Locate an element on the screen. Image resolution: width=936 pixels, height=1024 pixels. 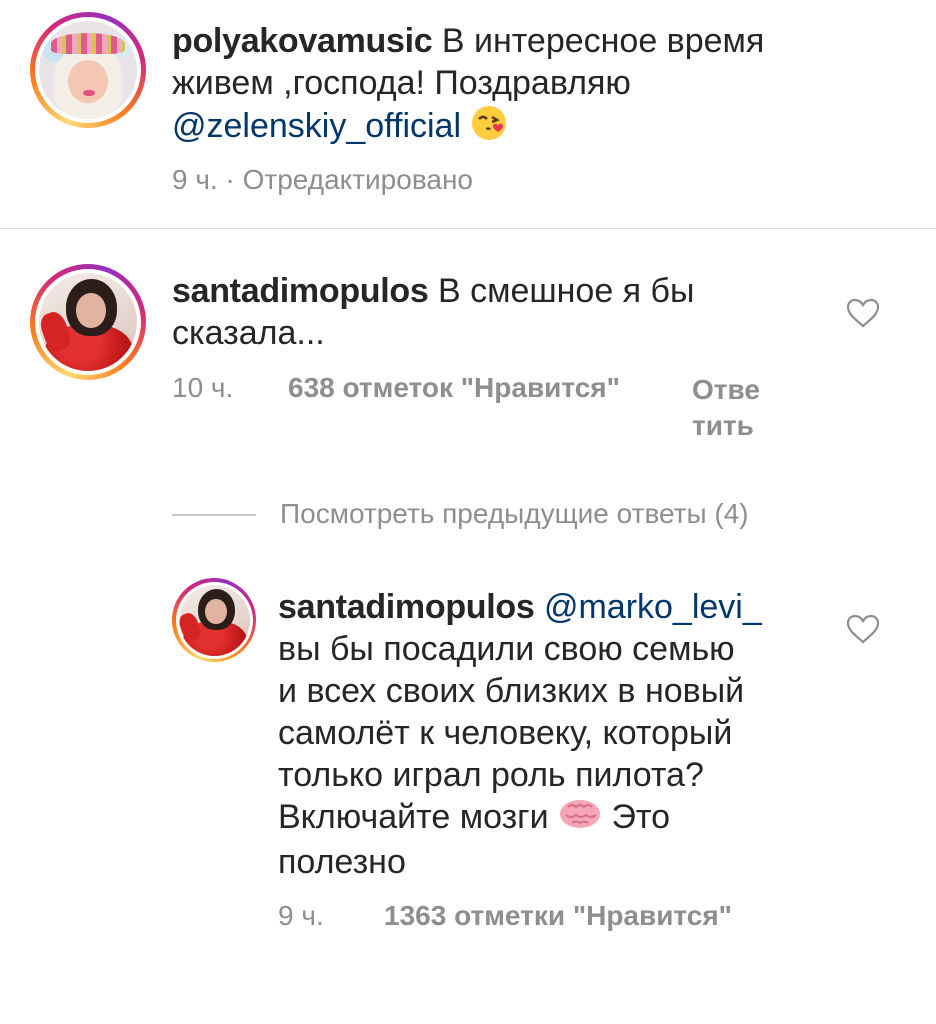
avatar-santadimopulos is located at coordinates (88, 322).